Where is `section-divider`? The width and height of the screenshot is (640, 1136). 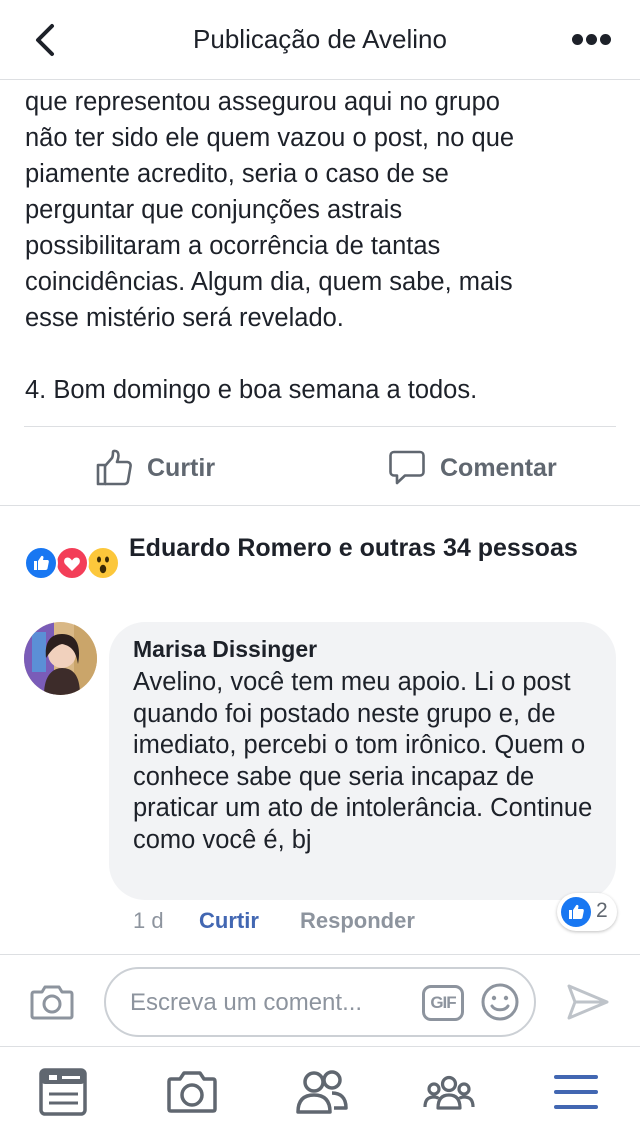
section-divider is located at coordinates (320, 505).